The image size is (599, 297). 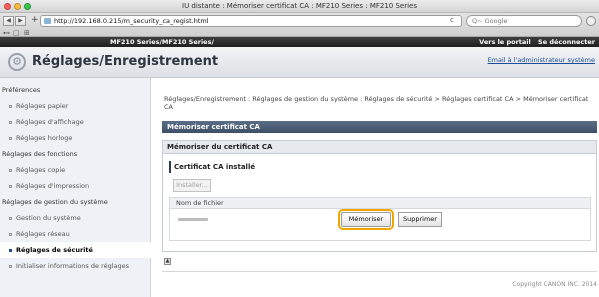 I want to click on sidebar-item-system-management: Gestion du système, so click(x=75, y=218).